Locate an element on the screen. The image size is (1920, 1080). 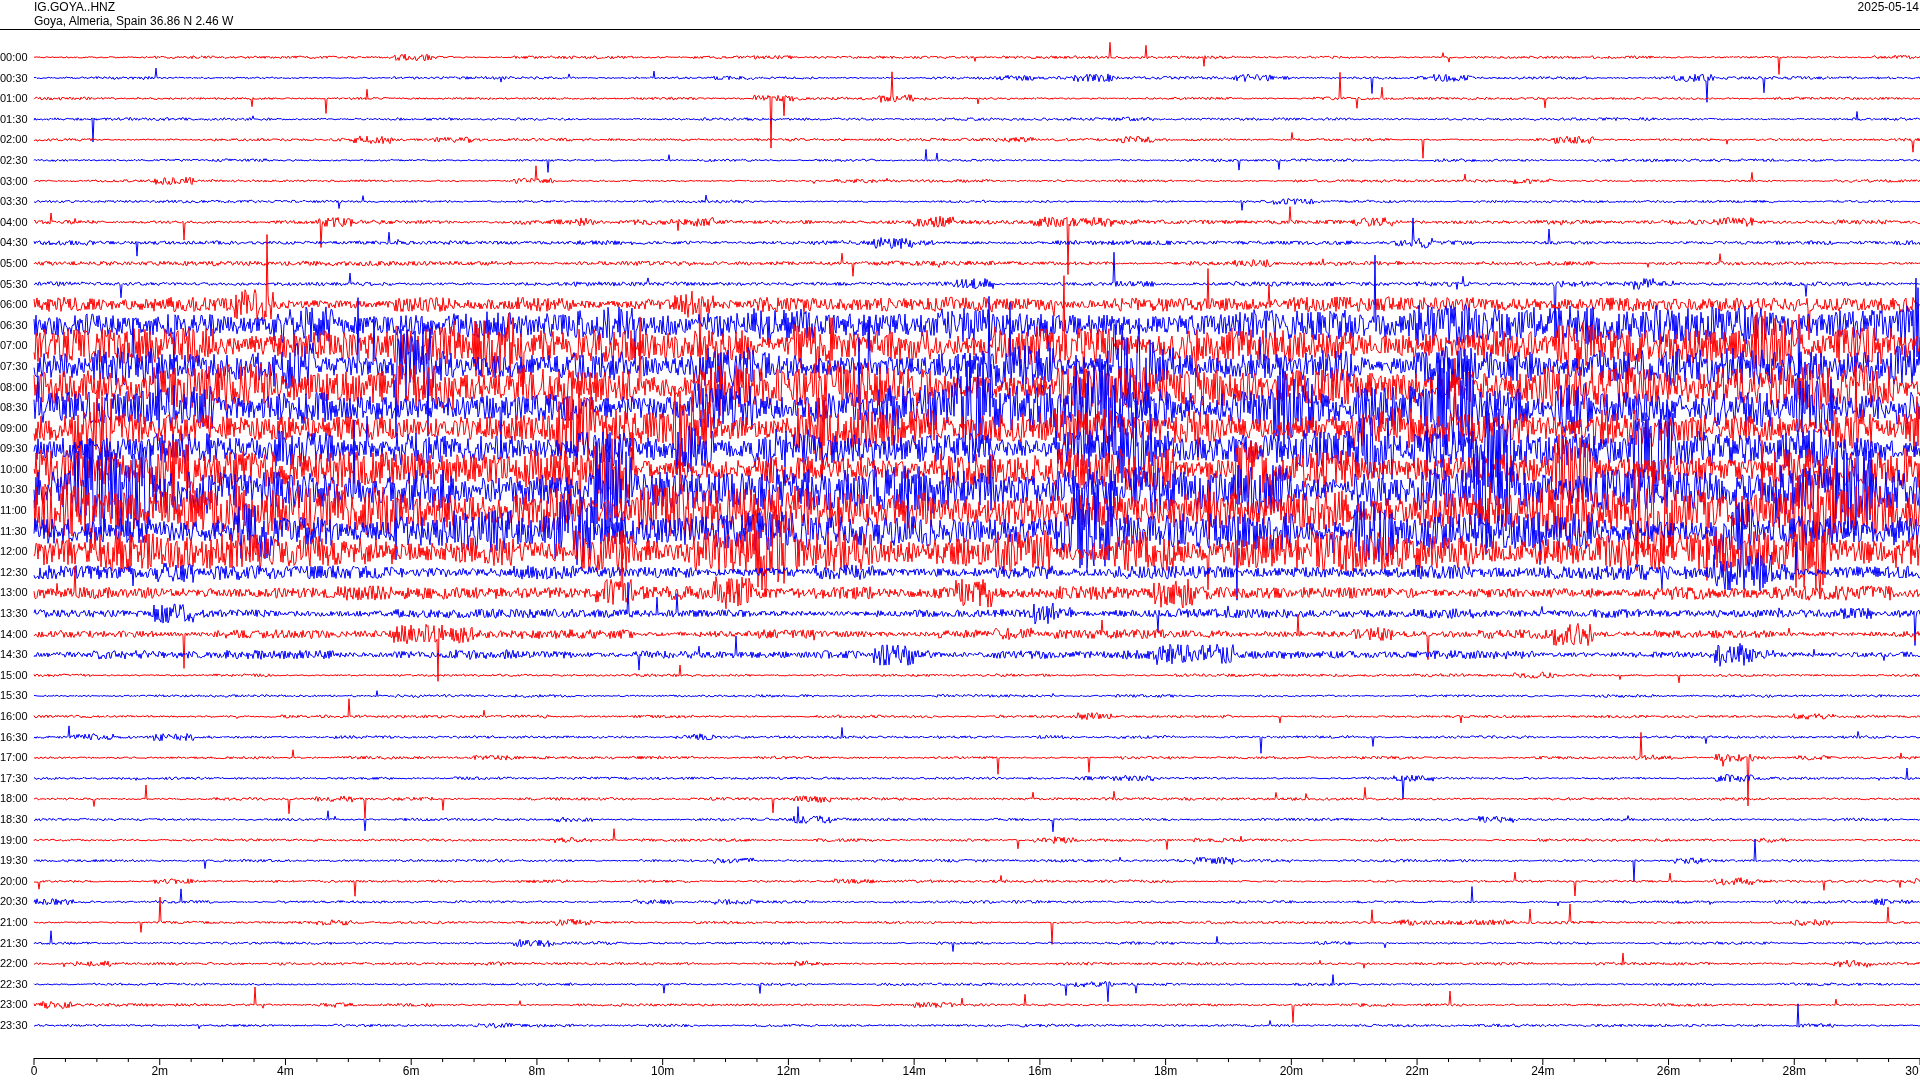
time-label: 20:30 is located at coordinates (14, 902).